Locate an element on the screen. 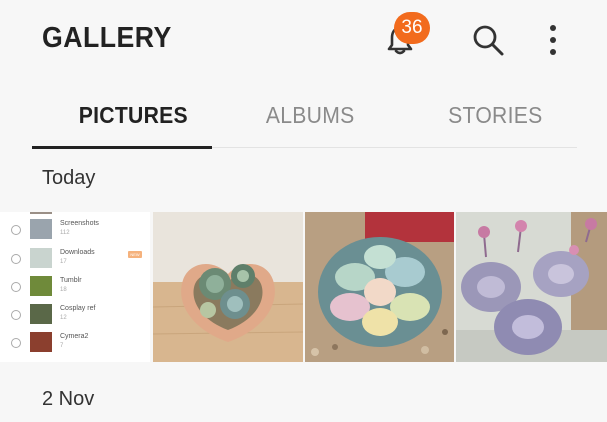 The image size is (607, 422). photo-thumbnail-pastel-succulent is located at coordinates (379, 287).